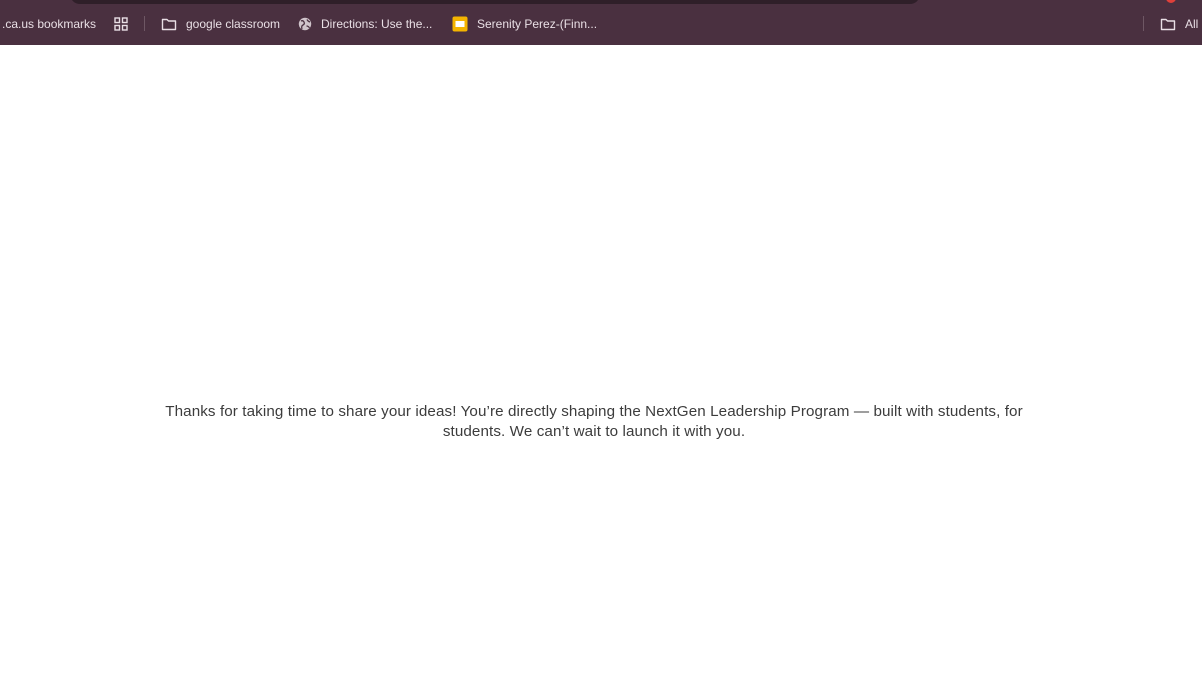  Describe the element at coordinates (233, 24) in the screenshot. I see `bookmark-label: google classroom` at that location.